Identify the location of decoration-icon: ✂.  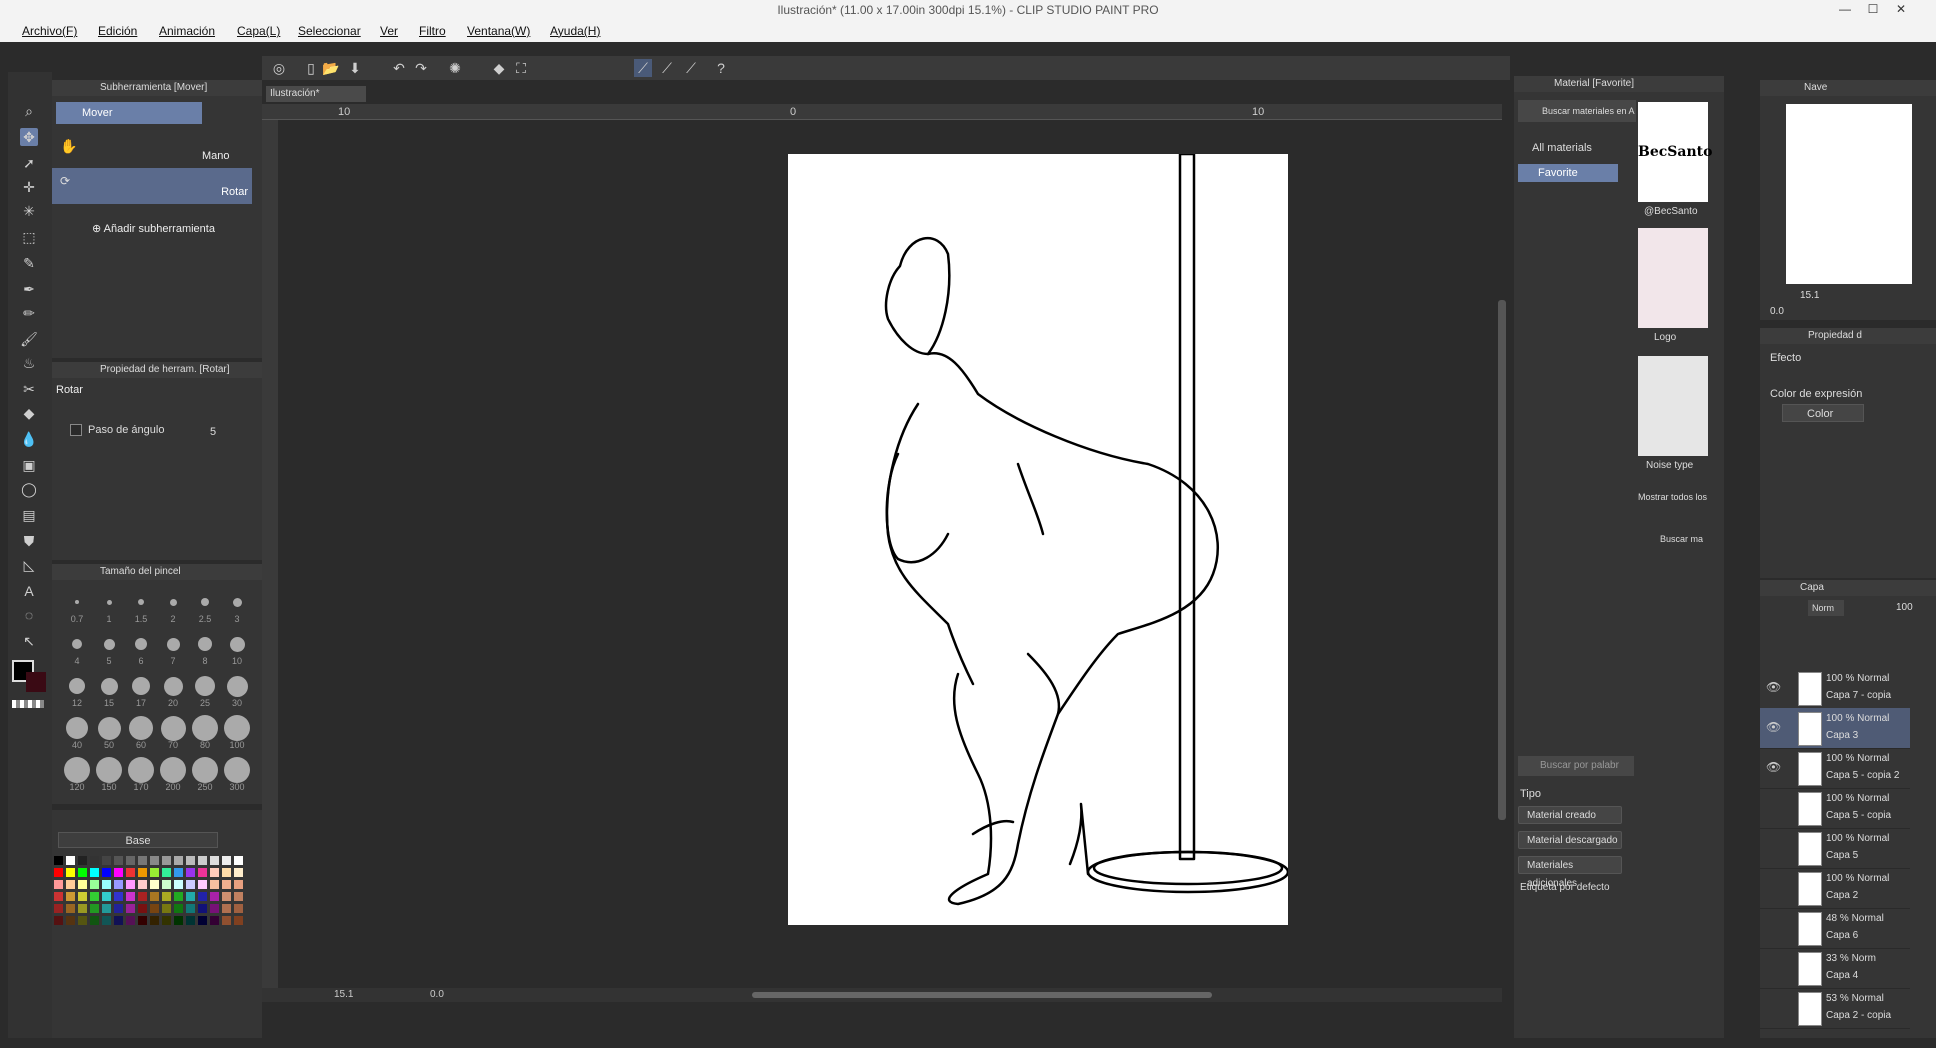
(29, 389).